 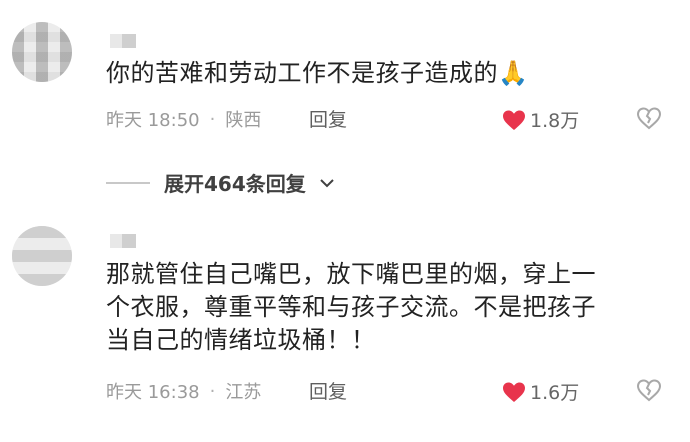 I want to click on like-button: 1.8万, so click(x=540, y=119).